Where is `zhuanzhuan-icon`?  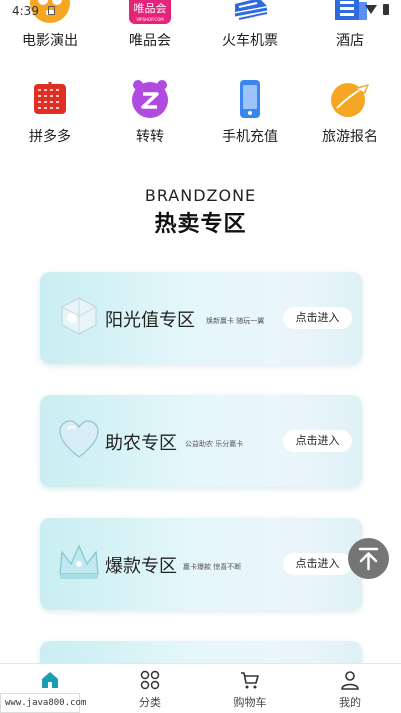 zhuanzhuan-icon is located at coordinates (150, 99).